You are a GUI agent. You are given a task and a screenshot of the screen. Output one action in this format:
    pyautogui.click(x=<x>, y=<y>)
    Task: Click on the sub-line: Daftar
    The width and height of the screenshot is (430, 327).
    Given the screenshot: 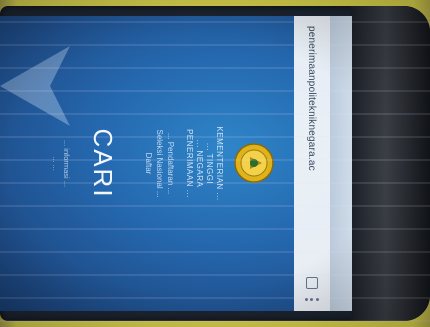 What is the action you would take?
    pyautogui.click(x=148, y=163)
    